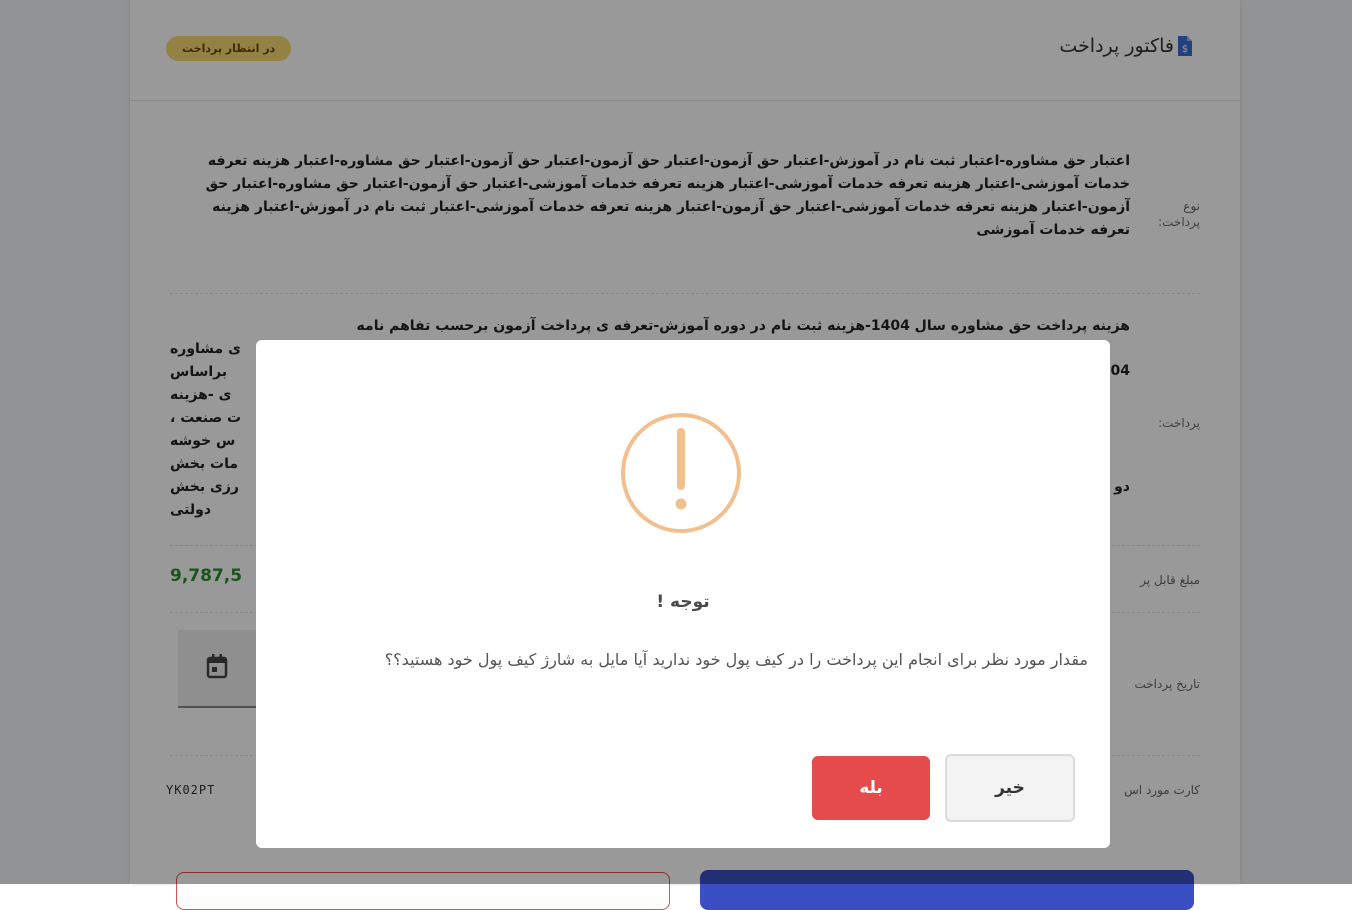 The height and width of the screenshot is (910, 1352). I want to click on no-button: خیر, so click(1010, 788).